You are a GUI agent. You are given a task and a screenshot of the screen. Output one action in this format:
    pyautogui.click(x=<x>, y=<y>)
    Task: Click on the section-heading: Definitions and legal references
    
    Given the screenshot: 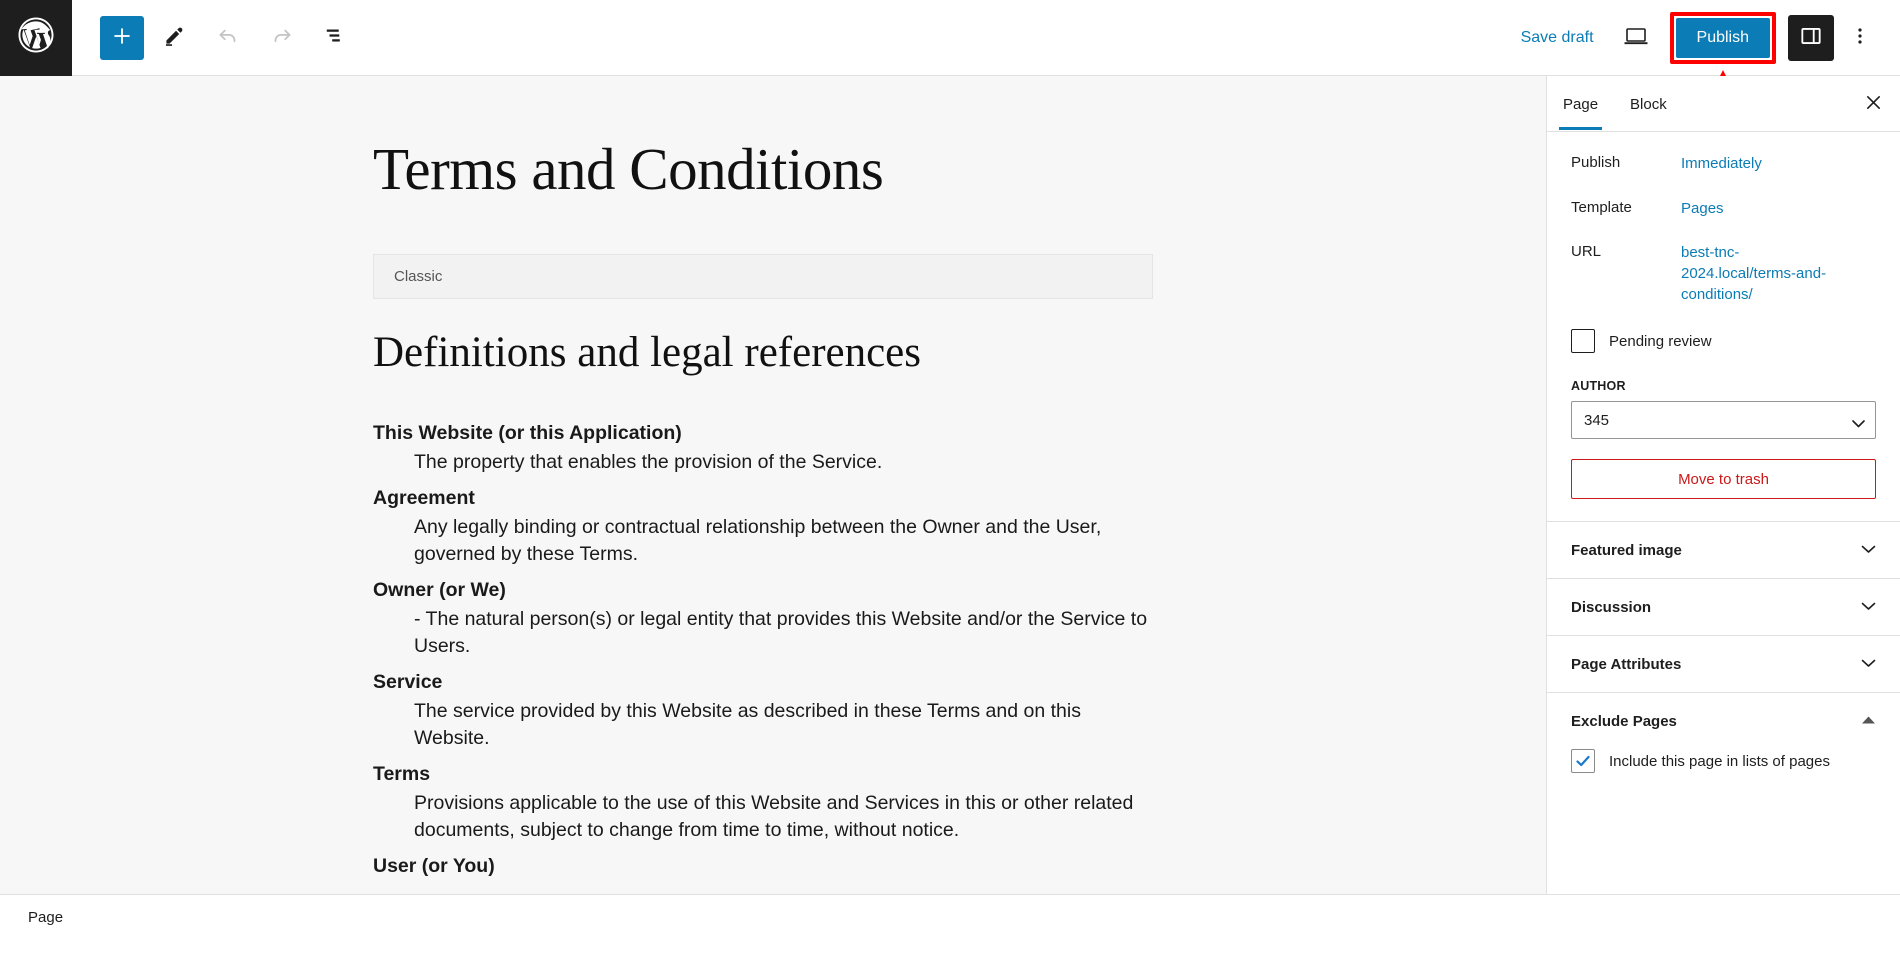 What is the action you would take?
    pyautogui.click(x=763, y=353)
    